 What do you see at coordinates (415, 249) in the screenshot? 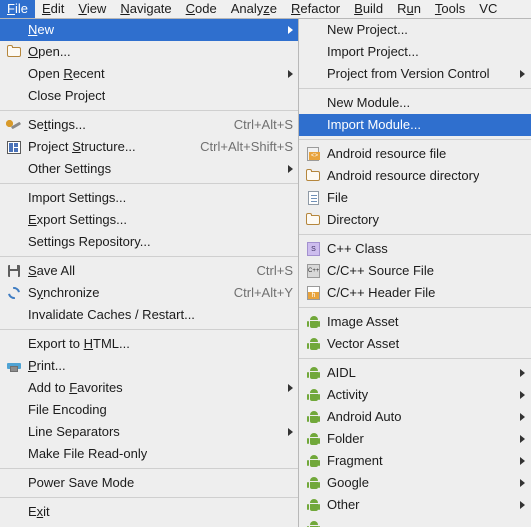
I see `new-submenu-item-c-class: S C++ Class` at bounding box center [415, 249].